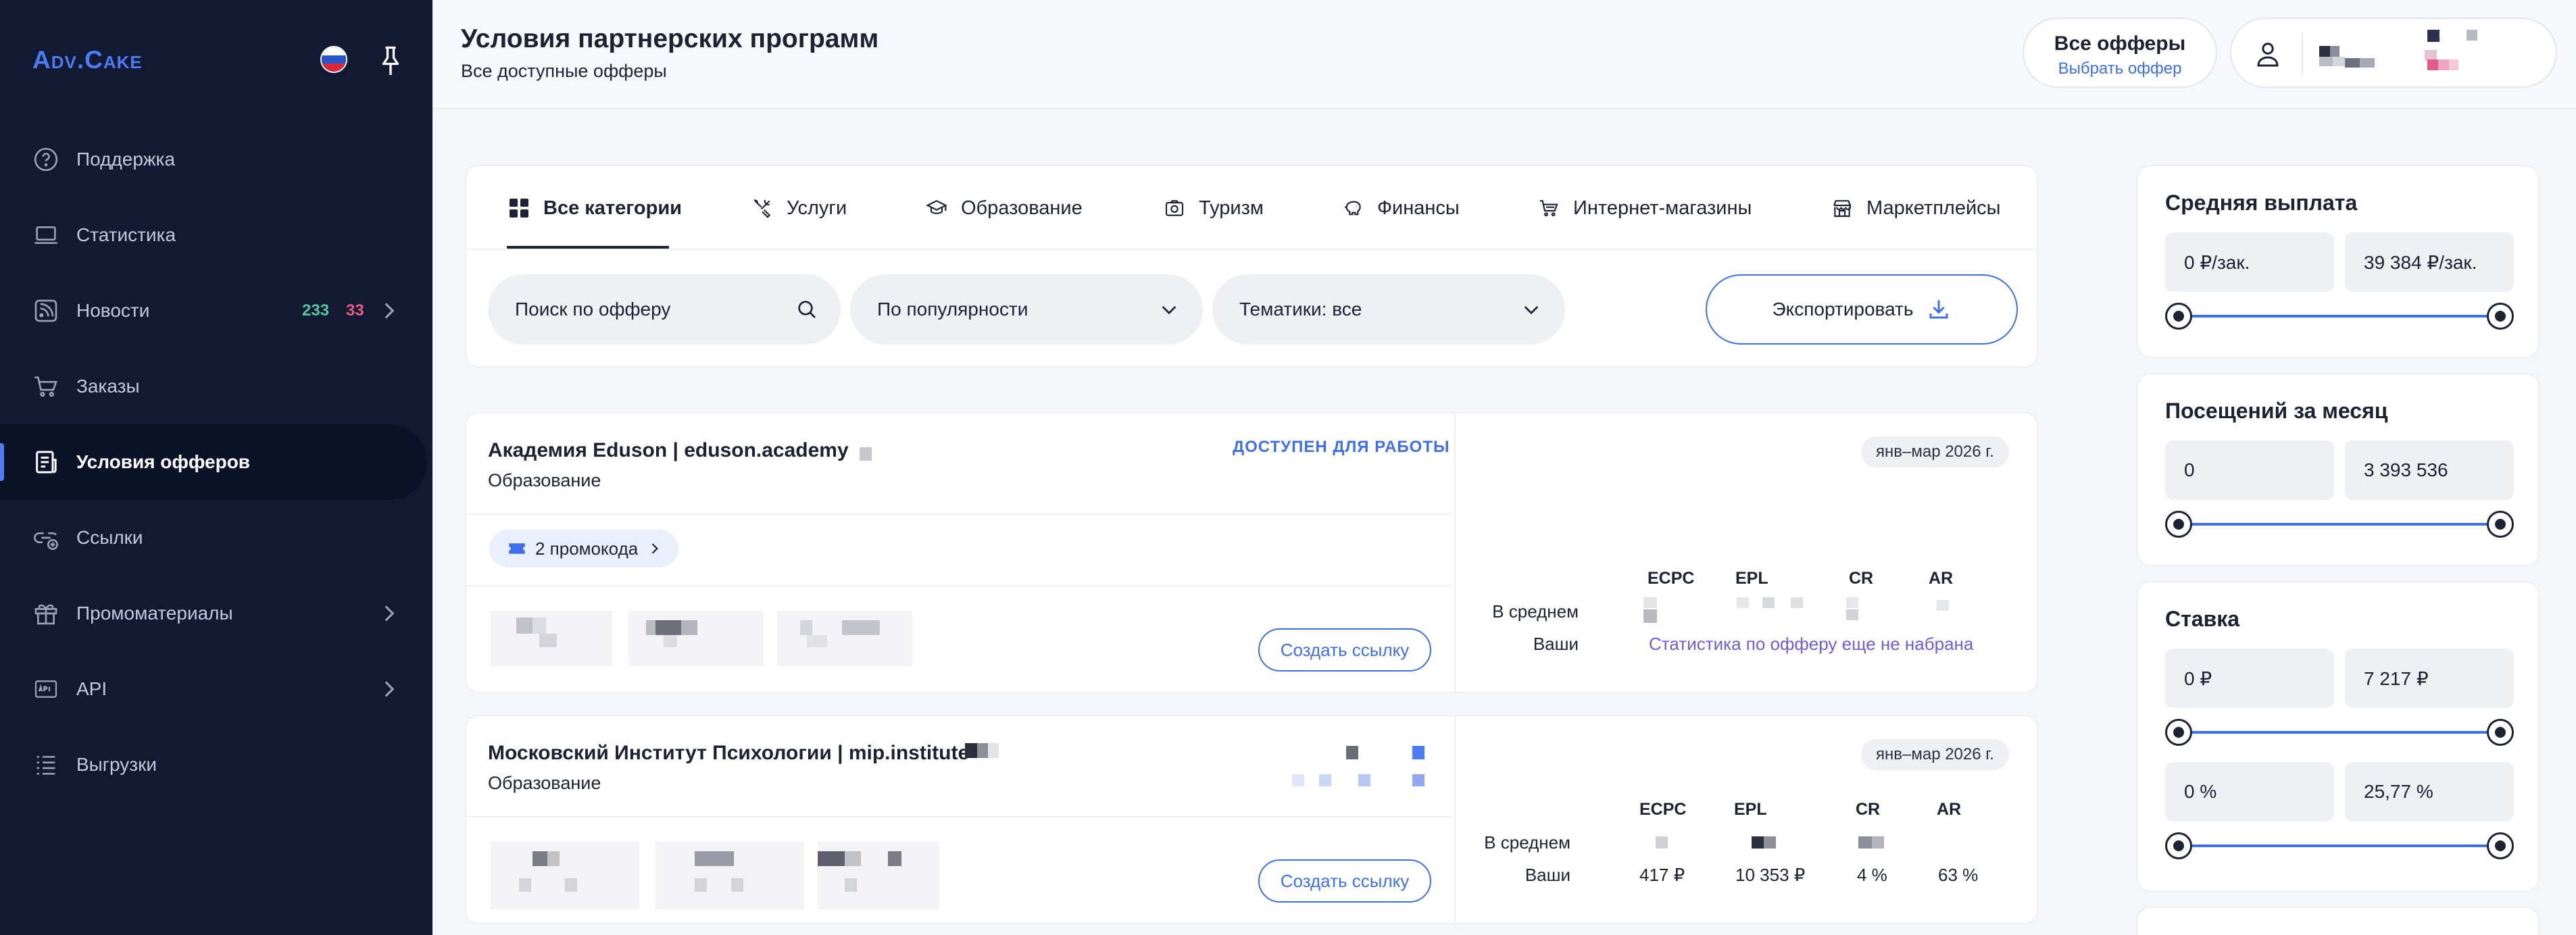 This screenshot has width=2576, height=935. Describe the element at coordinates (1455, 821) in the screenshot. I see `offer-vertical-divider` at that location.